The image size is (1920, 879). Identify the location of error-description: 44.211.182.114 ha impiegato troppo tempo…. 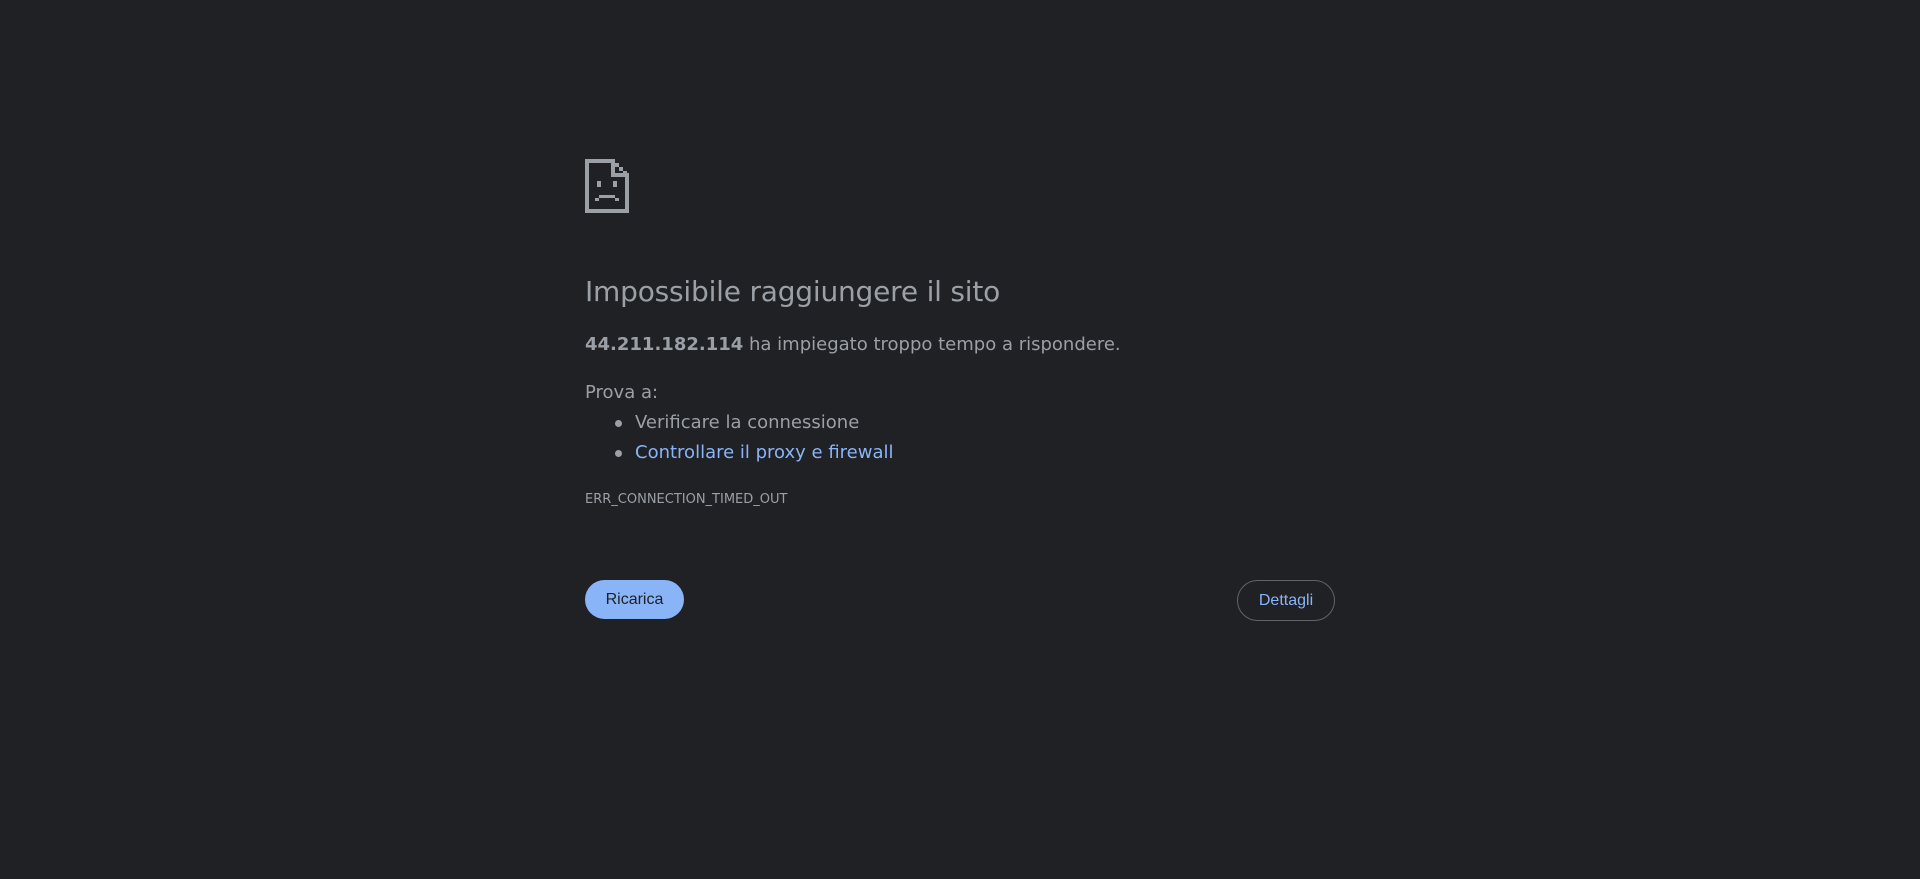
(853, 344).